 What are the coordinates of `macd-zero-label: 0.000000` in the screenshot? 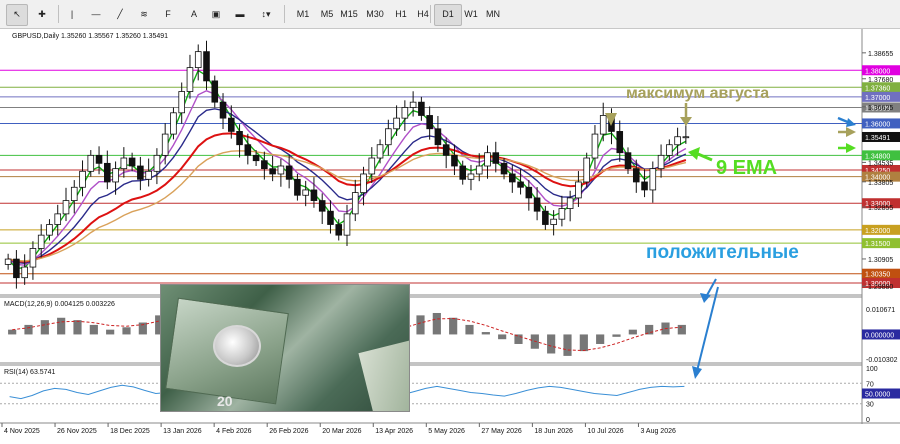 It's located at (879, 335).